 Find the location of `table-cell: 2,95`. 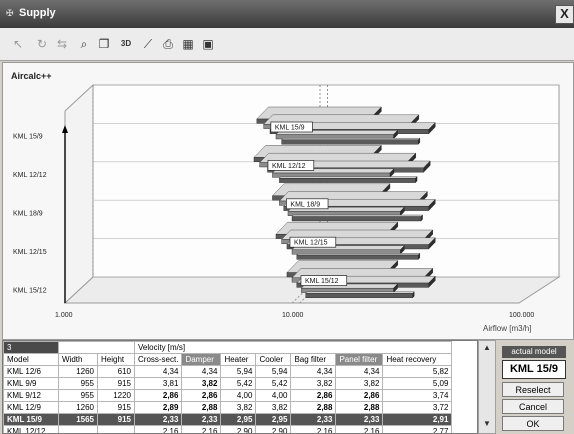

table-cell: 2,95 is located at coordinates (238, 419).